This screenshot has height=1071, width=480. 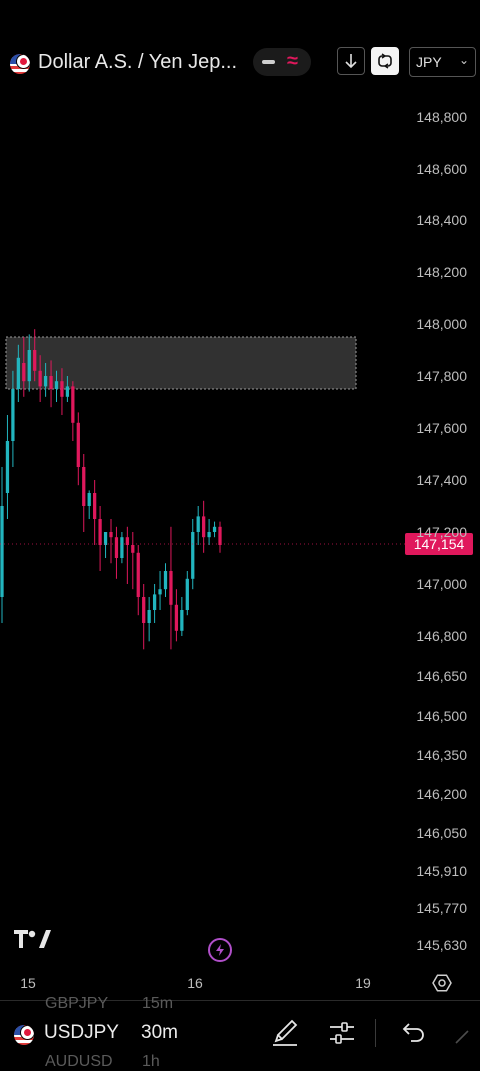 I want to click on tradingview-logo, so click(x=32, y=939).